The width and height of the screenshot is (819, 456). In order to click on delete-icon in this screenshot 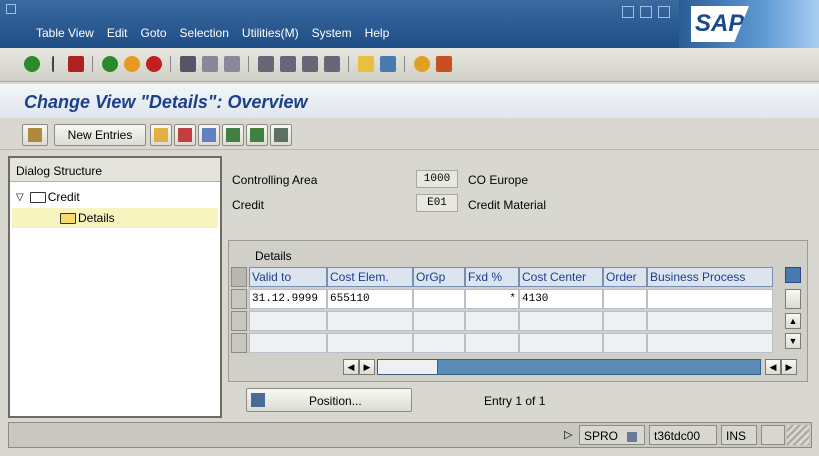, I will do `click(185, 135)`.